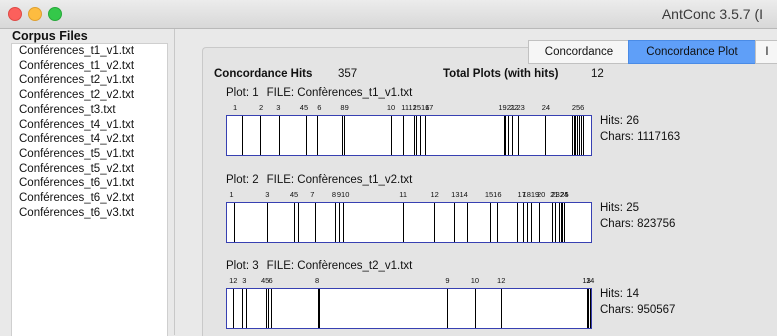 This screenshot has width=777, height=336. Describe the element at coordinates (339, 266) in the screenshot. I see `plot-file-name: FILE: Confèrences_t2_v1.txt` at that location.